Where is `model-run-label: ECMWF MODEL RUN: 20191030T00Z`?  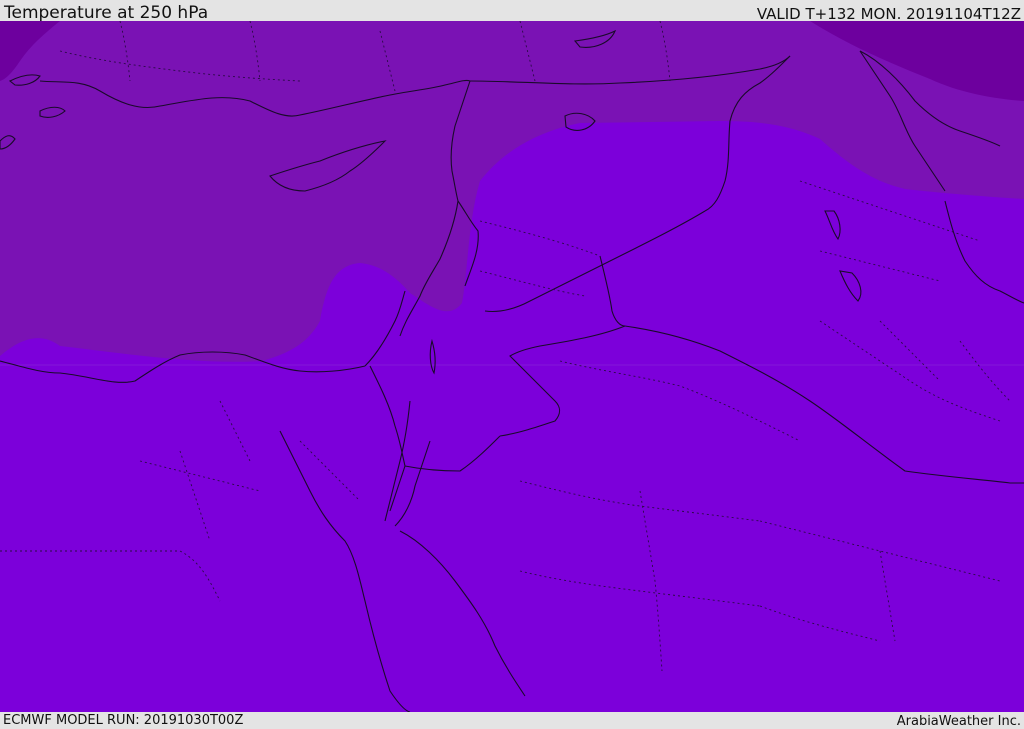 model-run-label: ECMWF MODEL RUN: 20191030T00Z is located at coordinates (123, 720).